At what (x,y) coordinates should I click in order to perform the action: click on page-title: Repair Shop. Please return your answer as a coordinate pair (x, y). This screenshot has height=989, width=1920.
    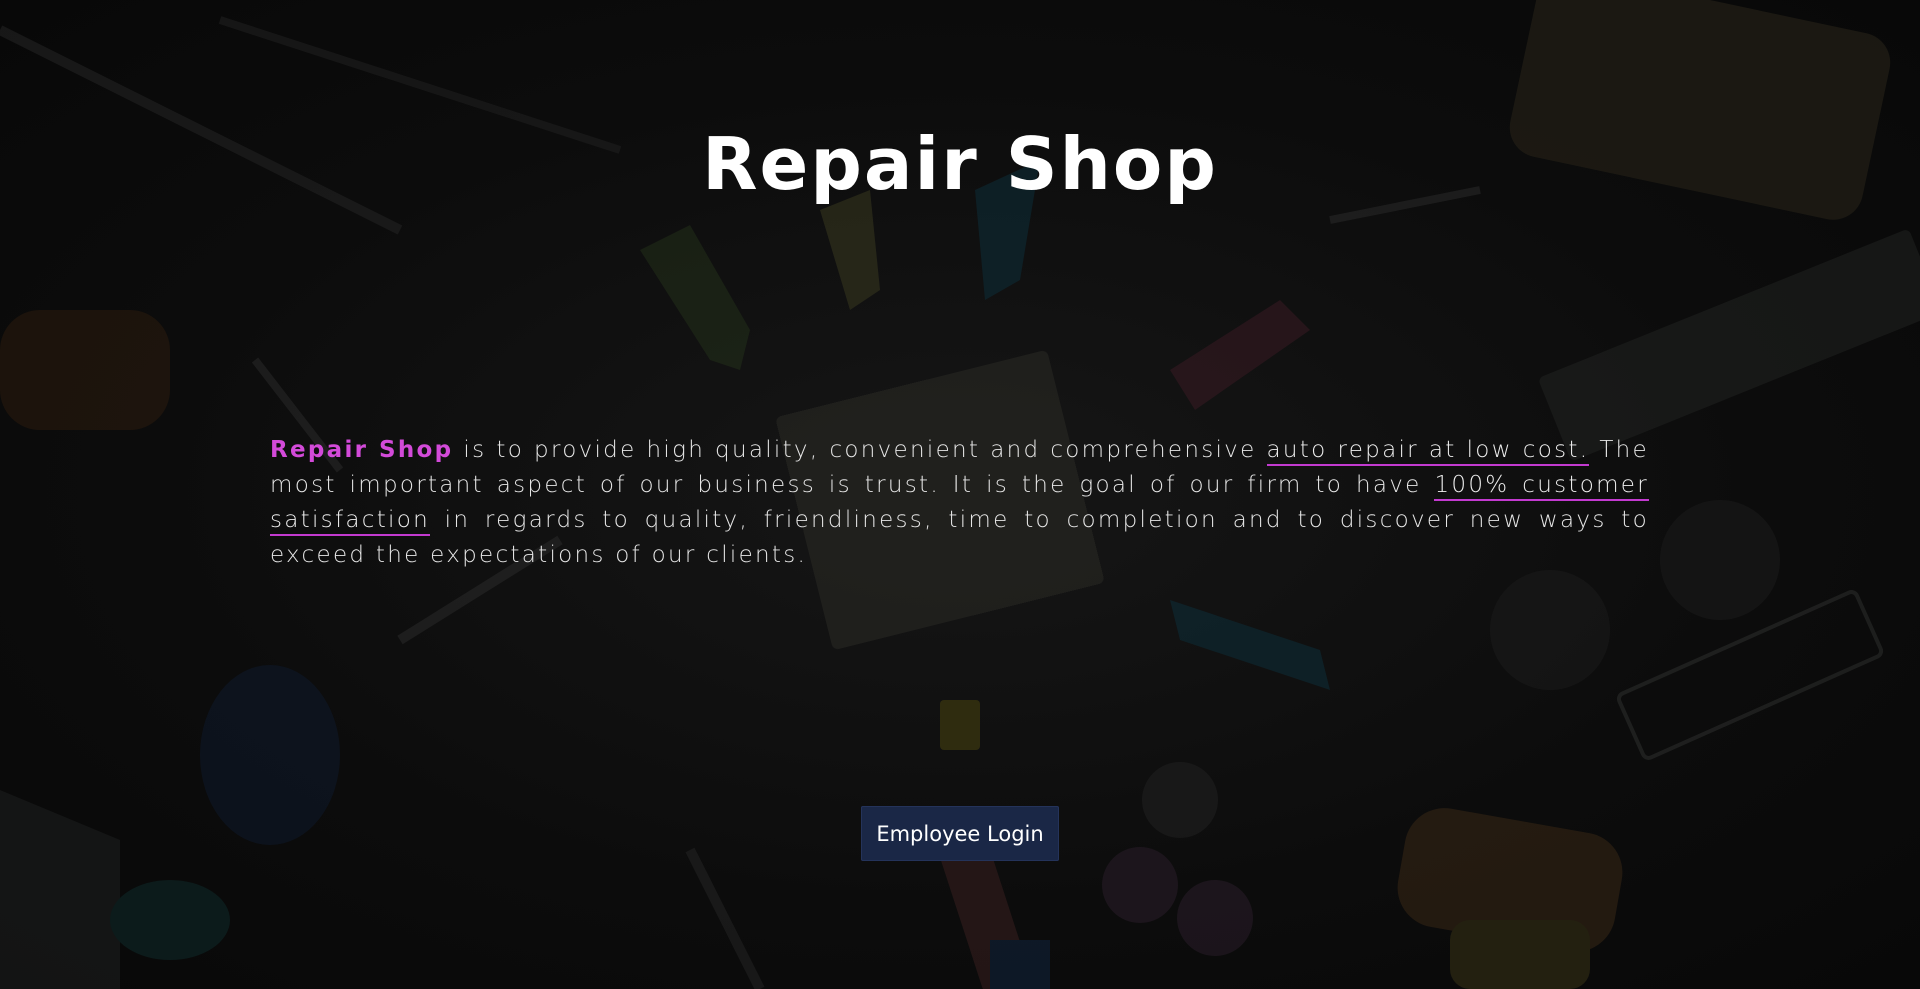
    Looking at the image, I should click on (960, 164).